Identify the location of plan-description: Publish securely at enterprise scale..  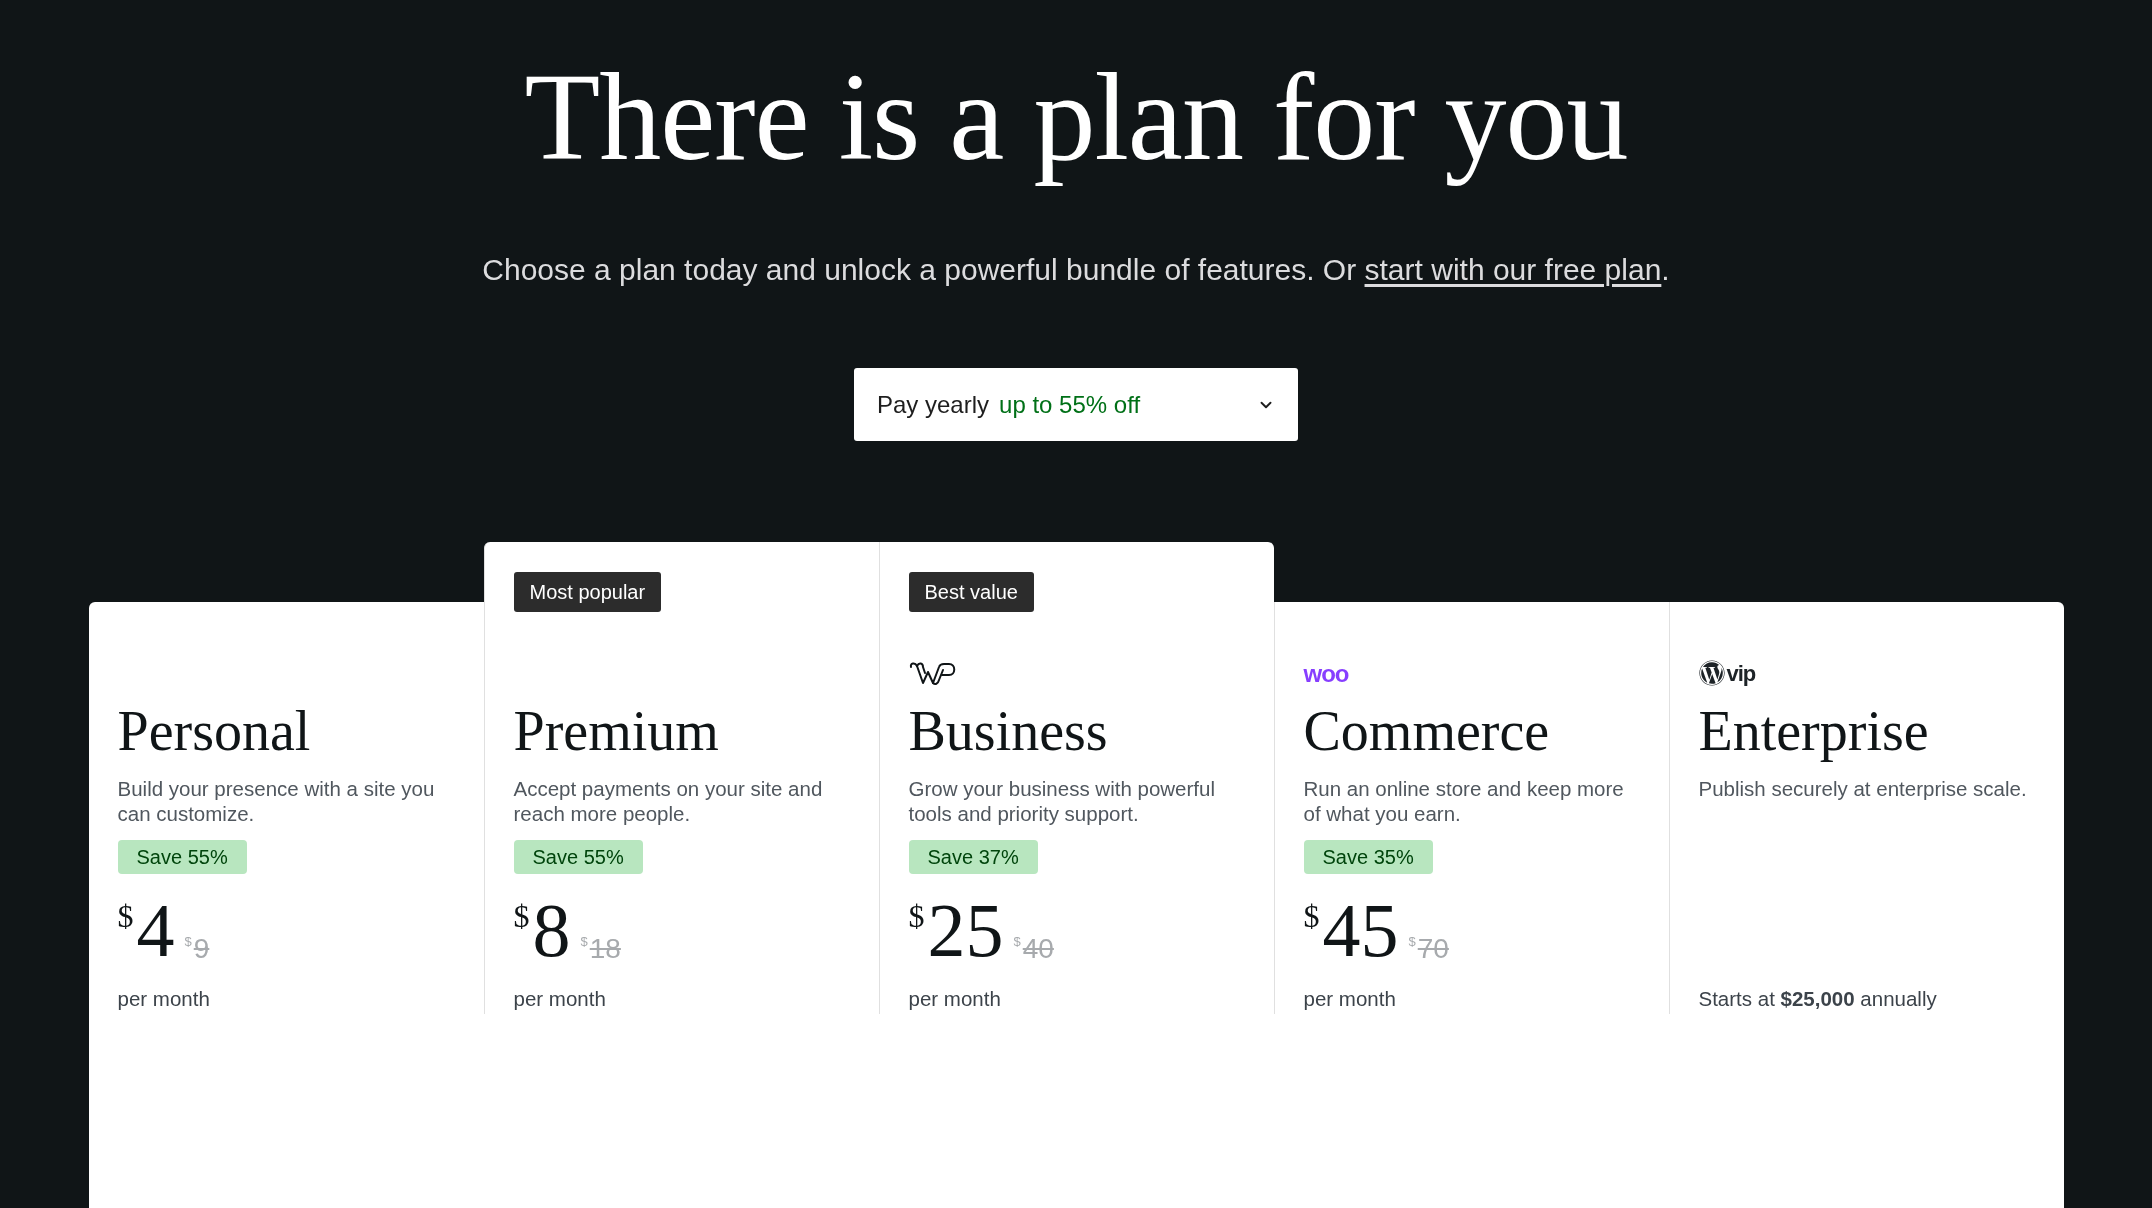
(1863, 788).